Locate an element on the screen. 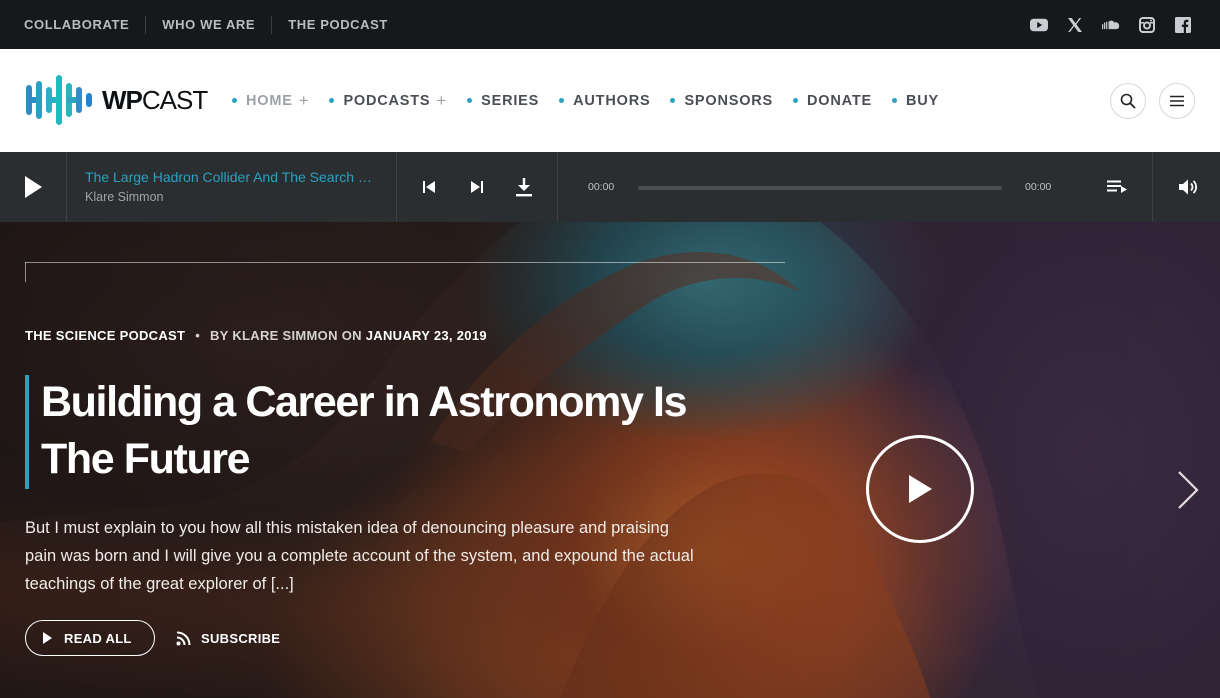 The image size is (1220, 698). time-current: 00:00 is located at coordinates (601, 187).